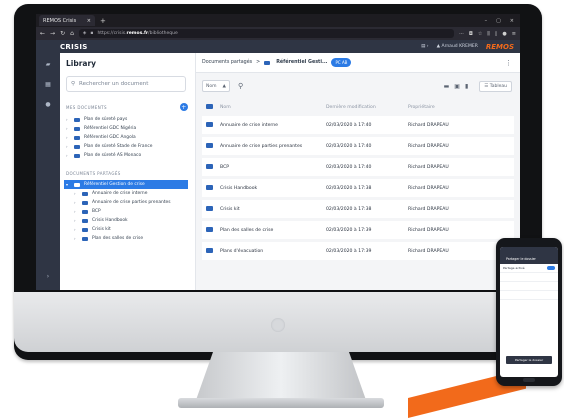 The width and height of the screenshot is (564, 418). Describe the element at coordinates (428, 146) in the screenshot. I see `row-owner: Richard DRAPEAU` at that location.